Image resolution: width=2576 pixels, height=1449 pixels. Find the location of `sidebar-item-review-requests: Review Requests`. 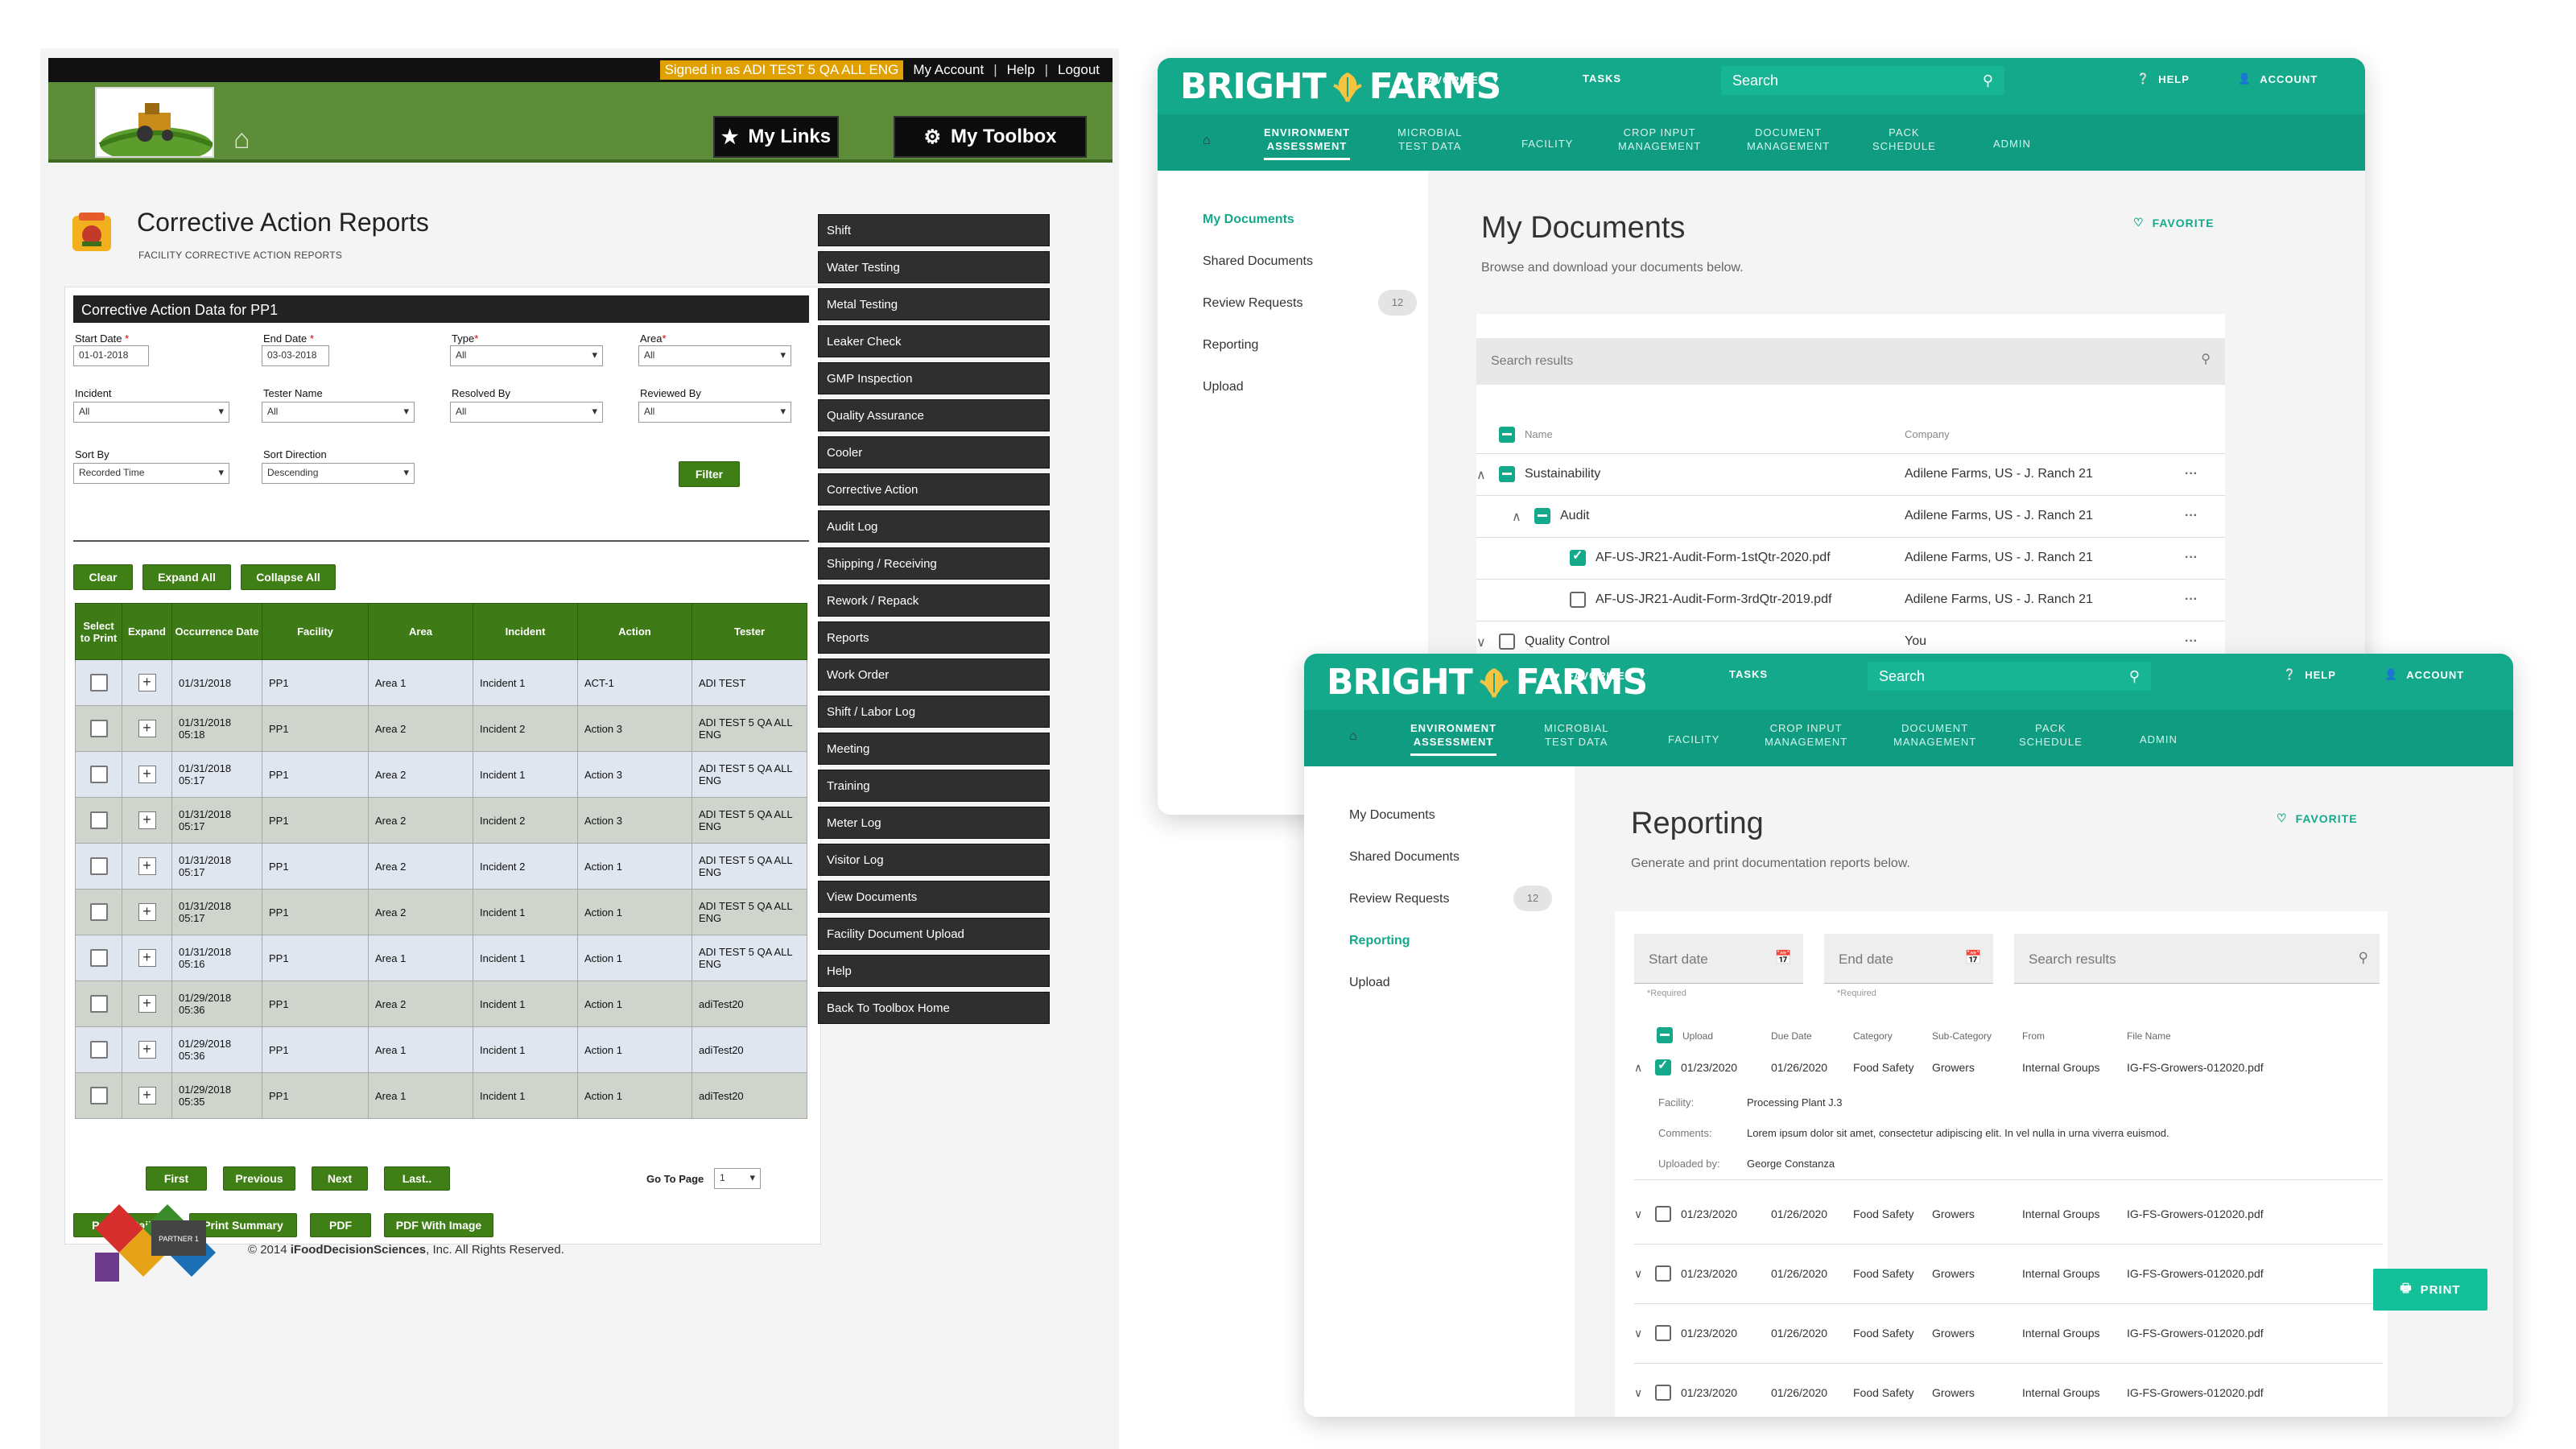

sidebar-item-review-requests: Review Requests is located at coordinates (1253, 303).